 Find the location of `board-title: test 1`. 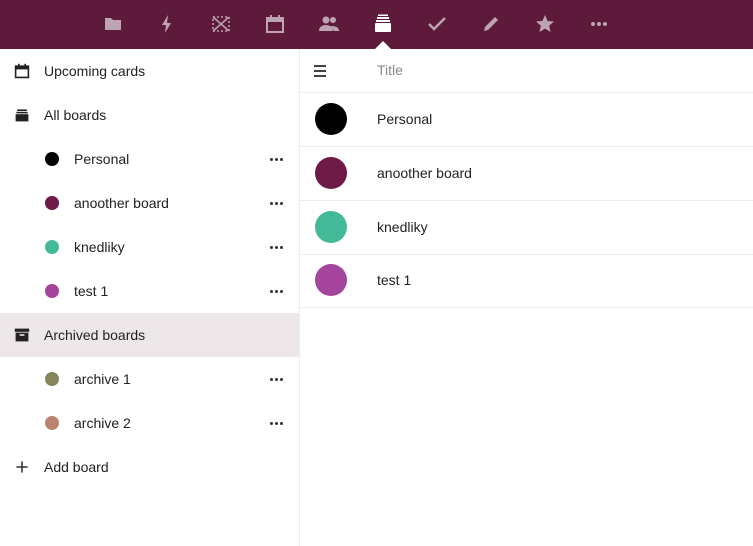

board-title: test 1 is located at coordinates (394, 280).